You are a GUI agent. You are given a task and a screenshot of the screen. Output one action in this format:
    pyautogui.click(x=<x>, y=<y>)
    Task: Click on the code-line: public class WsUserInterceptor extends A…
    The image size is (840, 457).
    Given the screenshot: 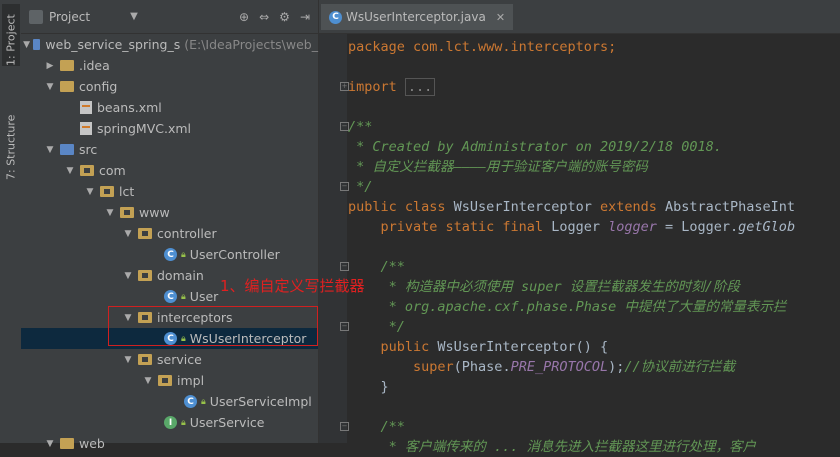 What is the action you would take?
    pyautogui.click(x=571, y=207)
    